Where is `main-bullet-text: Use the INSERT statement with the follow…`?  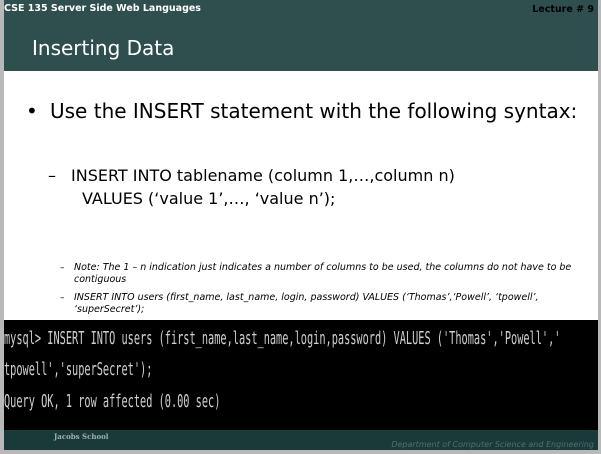 main-bullet-text: Use the INSERT statement with the follow… is located at coordinates (314, 111).